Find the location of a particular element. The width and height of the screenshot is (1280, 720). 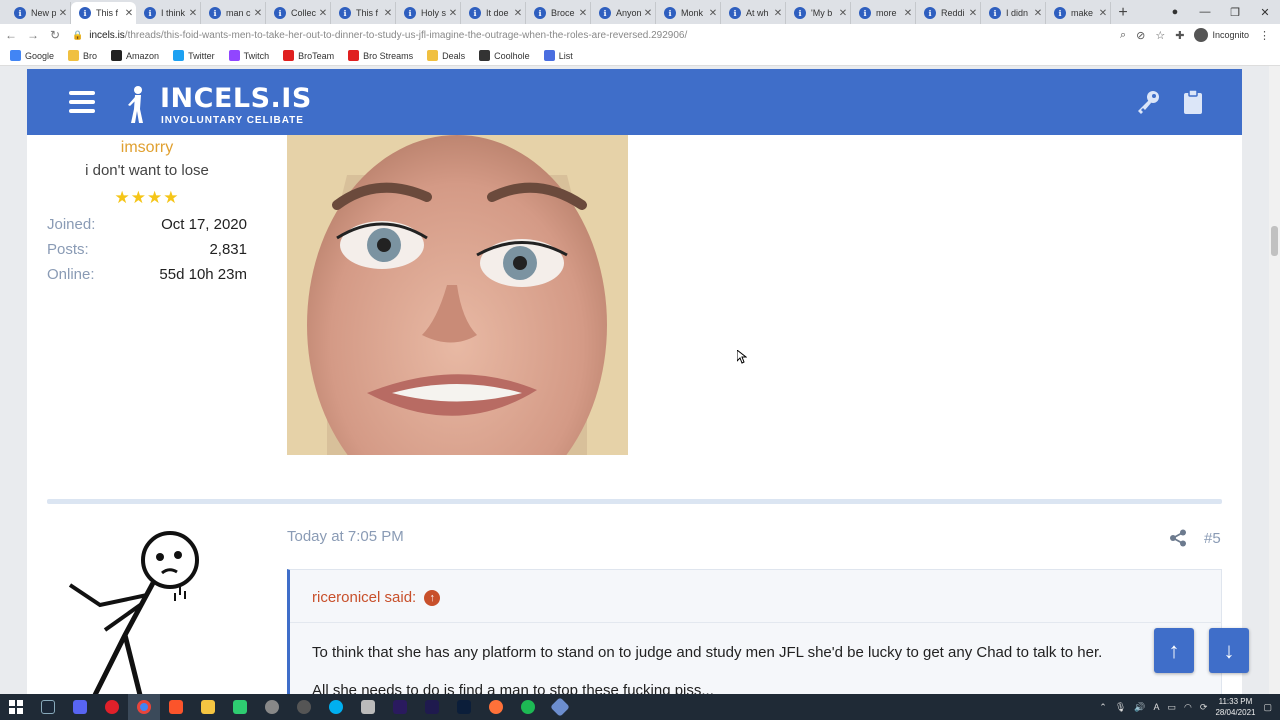

restore-button: ❐ is located at coordinates (1235, 12).